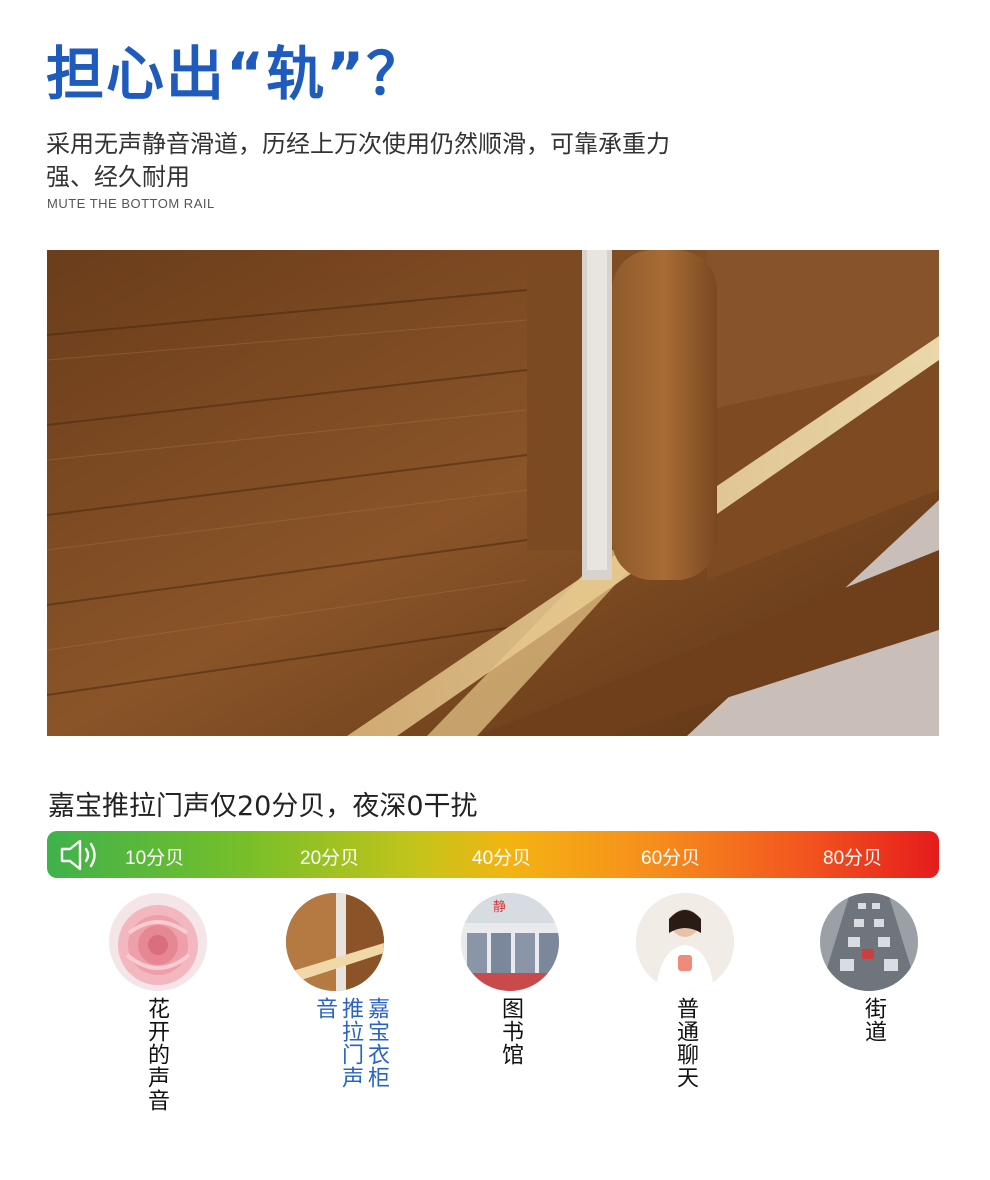 Image resolution: width=990 pixels, height=1180 pixels. What do you see at coordinates (510, 942) in the screenshot?
I see `library-icon: 静` at bounding box center [510, 942].